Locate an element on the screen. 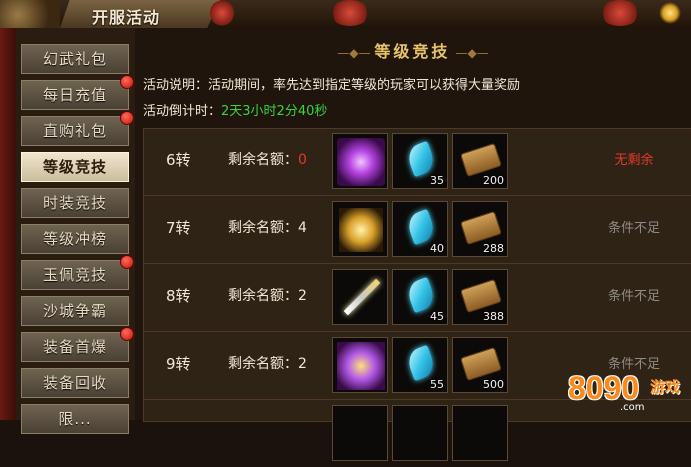 The height and width of the screenshot is (467, 691). reward-slot-scroll: 288 is located at coordinates (480, 229).